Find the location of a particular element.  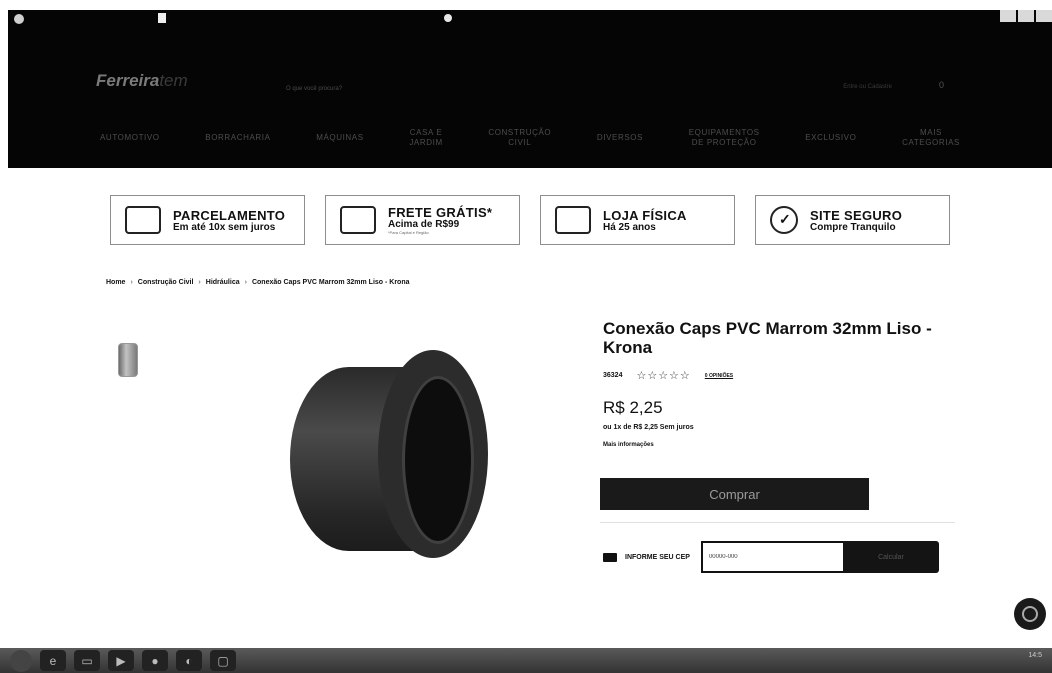

category-item: BORRACHARIA is located at coordinates (237, 138).